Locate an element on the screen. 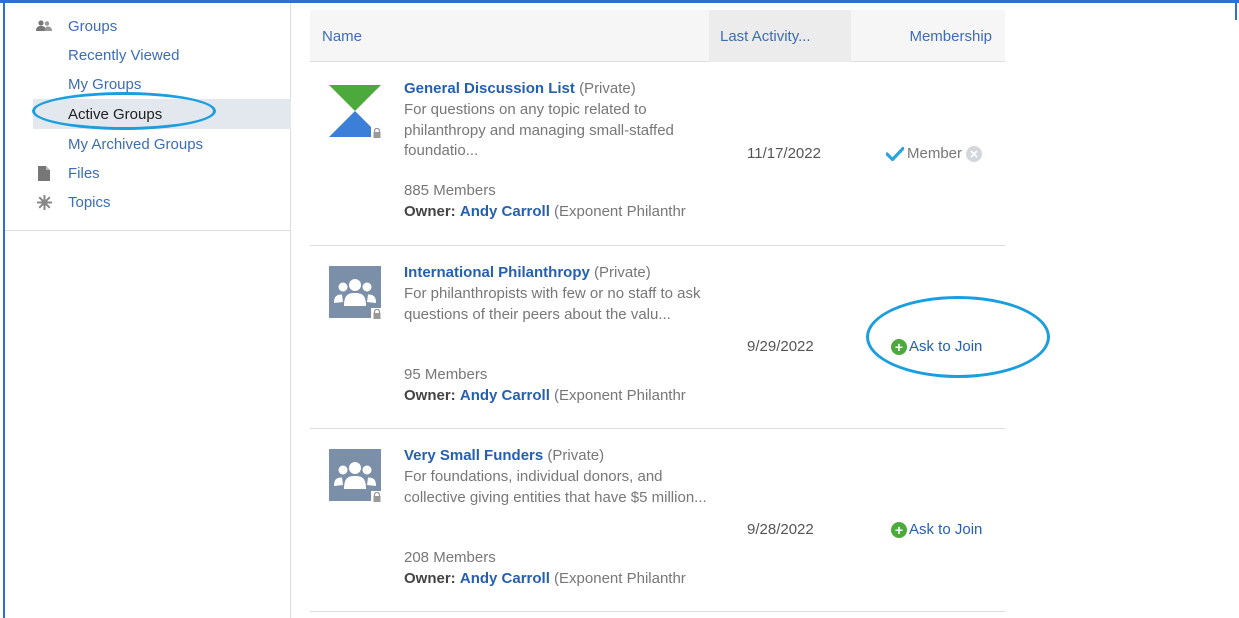 The image size is (1239, 618). sidebar-divider is located at coordinates (148, 230).